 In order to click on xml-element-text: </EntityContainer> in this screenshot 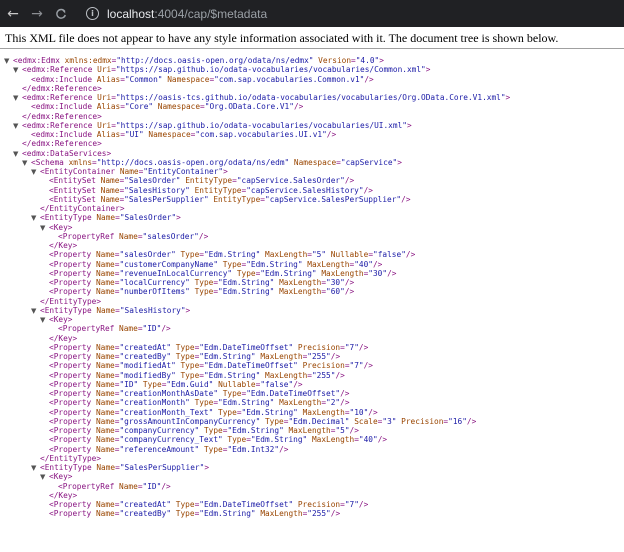, I will do `click(82, 208)`.